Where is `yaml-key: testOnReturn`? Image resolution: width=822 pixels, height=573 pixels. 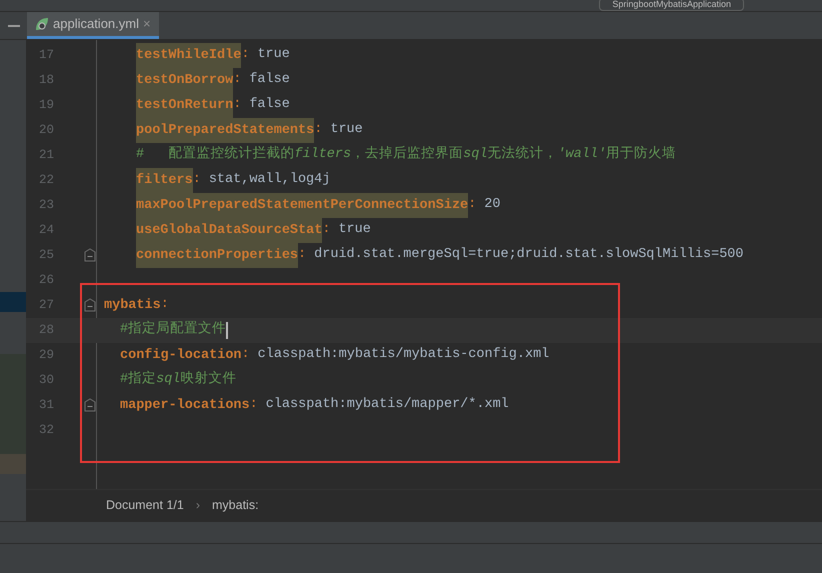 yaml-key: testOnReturn is located at coordinates (185, 105).